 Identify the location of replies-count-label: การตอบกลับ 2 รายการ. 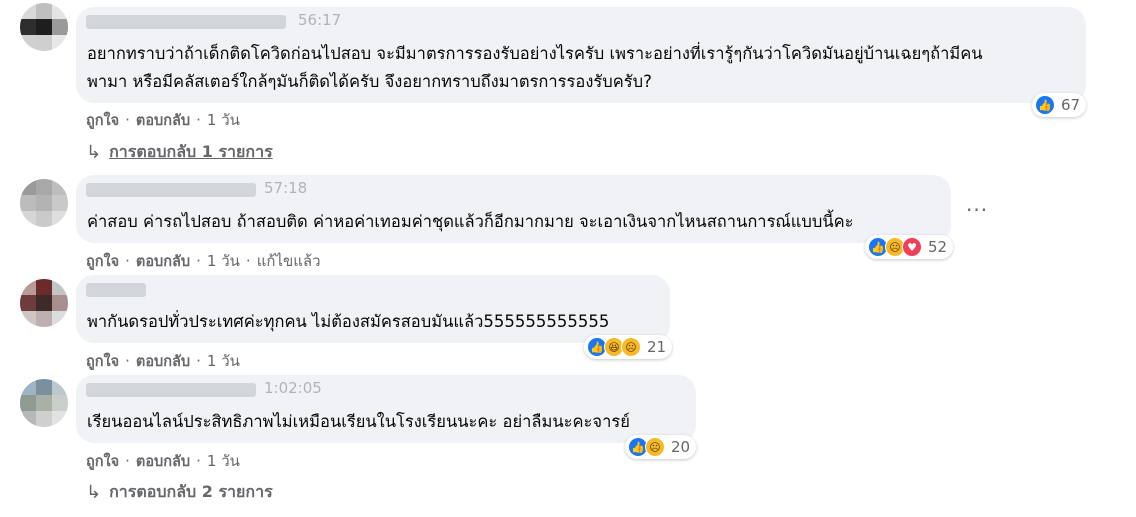
(191, 491).